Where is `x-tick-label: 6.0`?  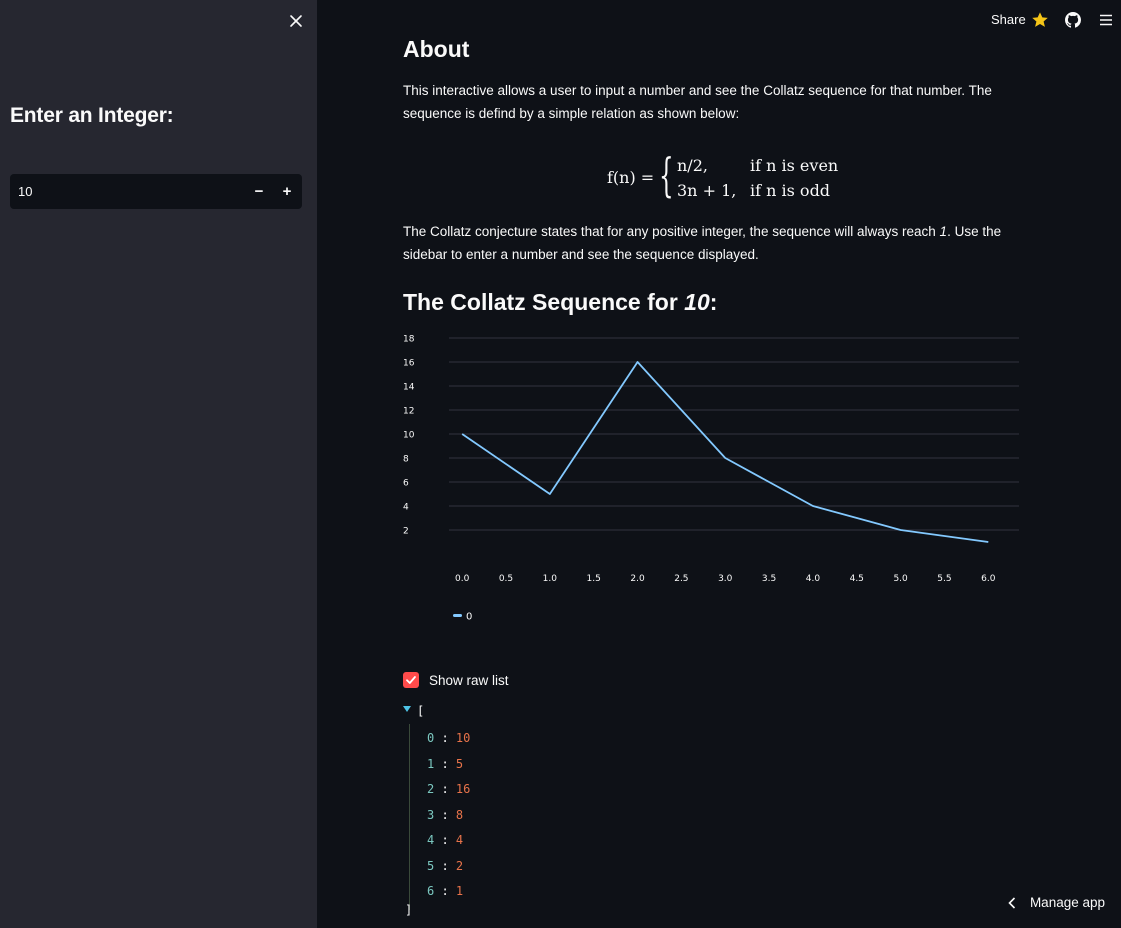 x-tick-label: 6.0 is located at coordinates (988, 579).